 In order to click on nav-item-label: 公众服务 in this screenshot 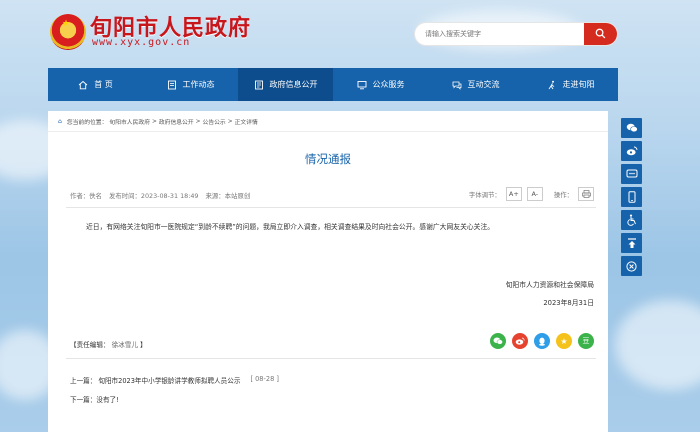, I will do `click(388, 84)`.